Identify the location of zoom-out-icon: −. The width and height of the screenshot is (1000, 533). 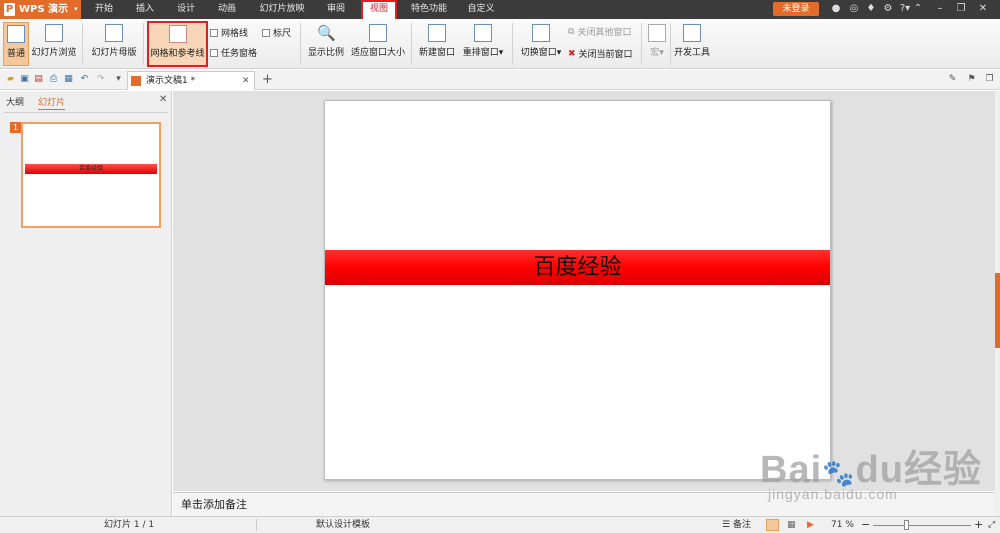
(865, 525).